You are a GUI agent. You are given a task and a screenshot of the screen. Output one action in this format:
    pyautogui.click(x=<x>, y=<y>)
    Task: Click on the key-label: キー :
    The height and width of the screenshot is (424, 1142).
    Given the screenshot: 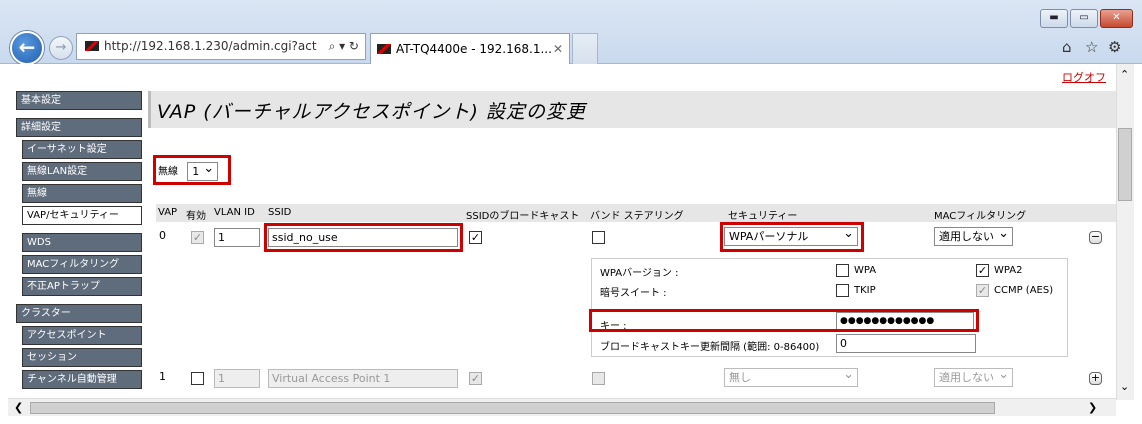 What is the action you would take?
    pyautogui.click(x=613, y=326)
    